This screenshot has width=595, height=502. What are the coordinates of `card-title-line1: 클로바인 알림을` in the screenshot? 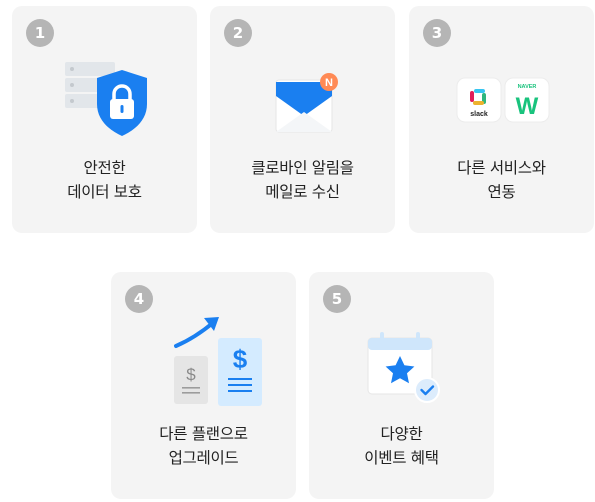 It's located at (302, 168).